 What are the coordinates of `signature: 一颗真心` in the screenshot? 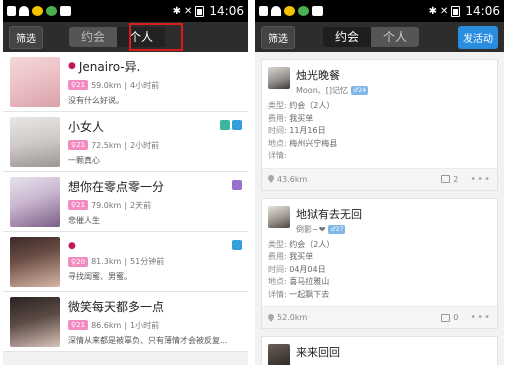 It's located at (84, 160).